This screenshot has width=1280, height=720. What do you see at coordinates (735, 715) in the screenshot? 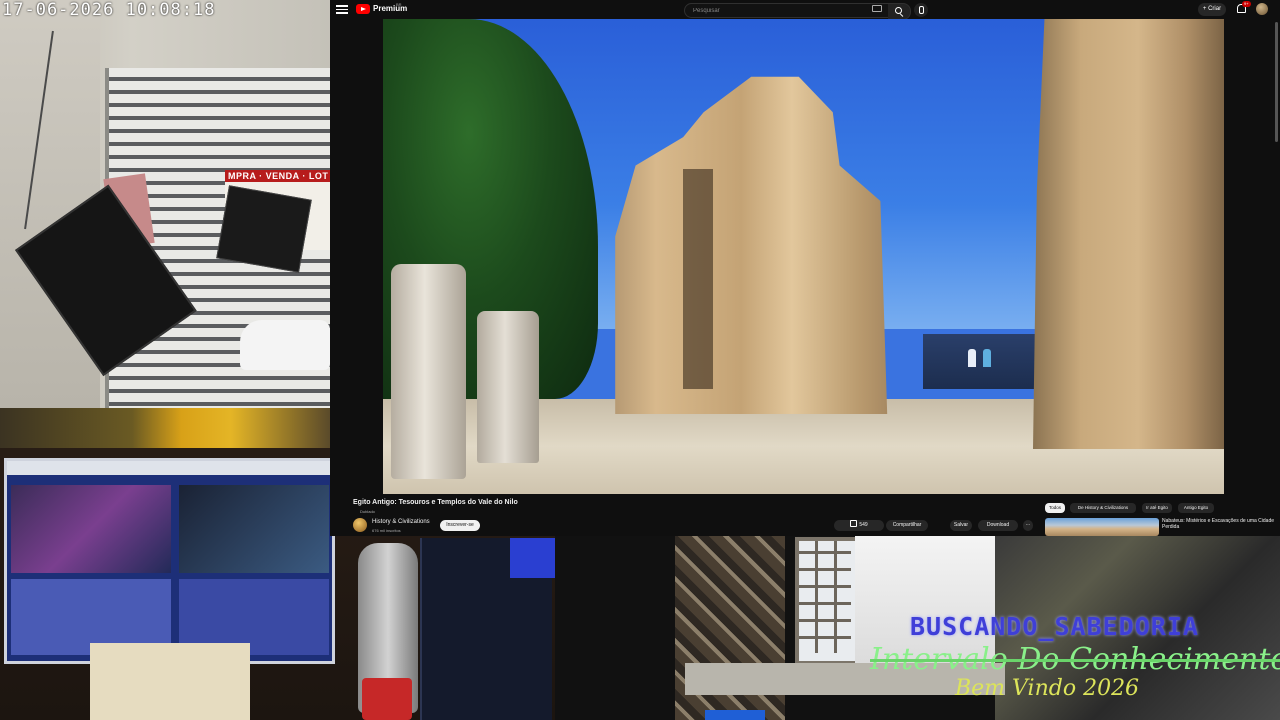
I see `room-blue-object` at bounding box center [735, 715].